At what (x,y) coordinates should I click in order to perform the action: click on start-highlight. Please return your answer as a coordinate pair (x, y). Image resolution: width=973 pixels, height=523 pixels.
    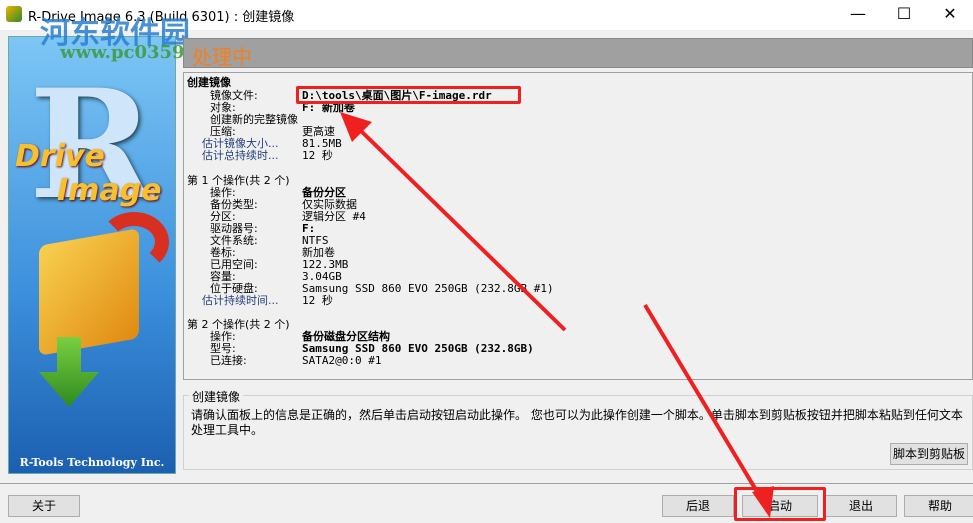
    Looking at the image, I should click on (780, 504).